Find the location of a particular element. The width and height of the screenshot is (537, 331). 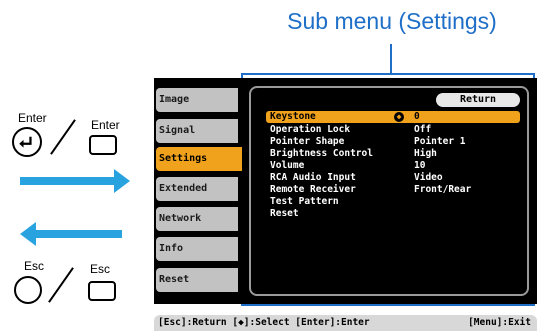

status-exit-hint: [Menu]:Exit is located at coordinates (499, 322).